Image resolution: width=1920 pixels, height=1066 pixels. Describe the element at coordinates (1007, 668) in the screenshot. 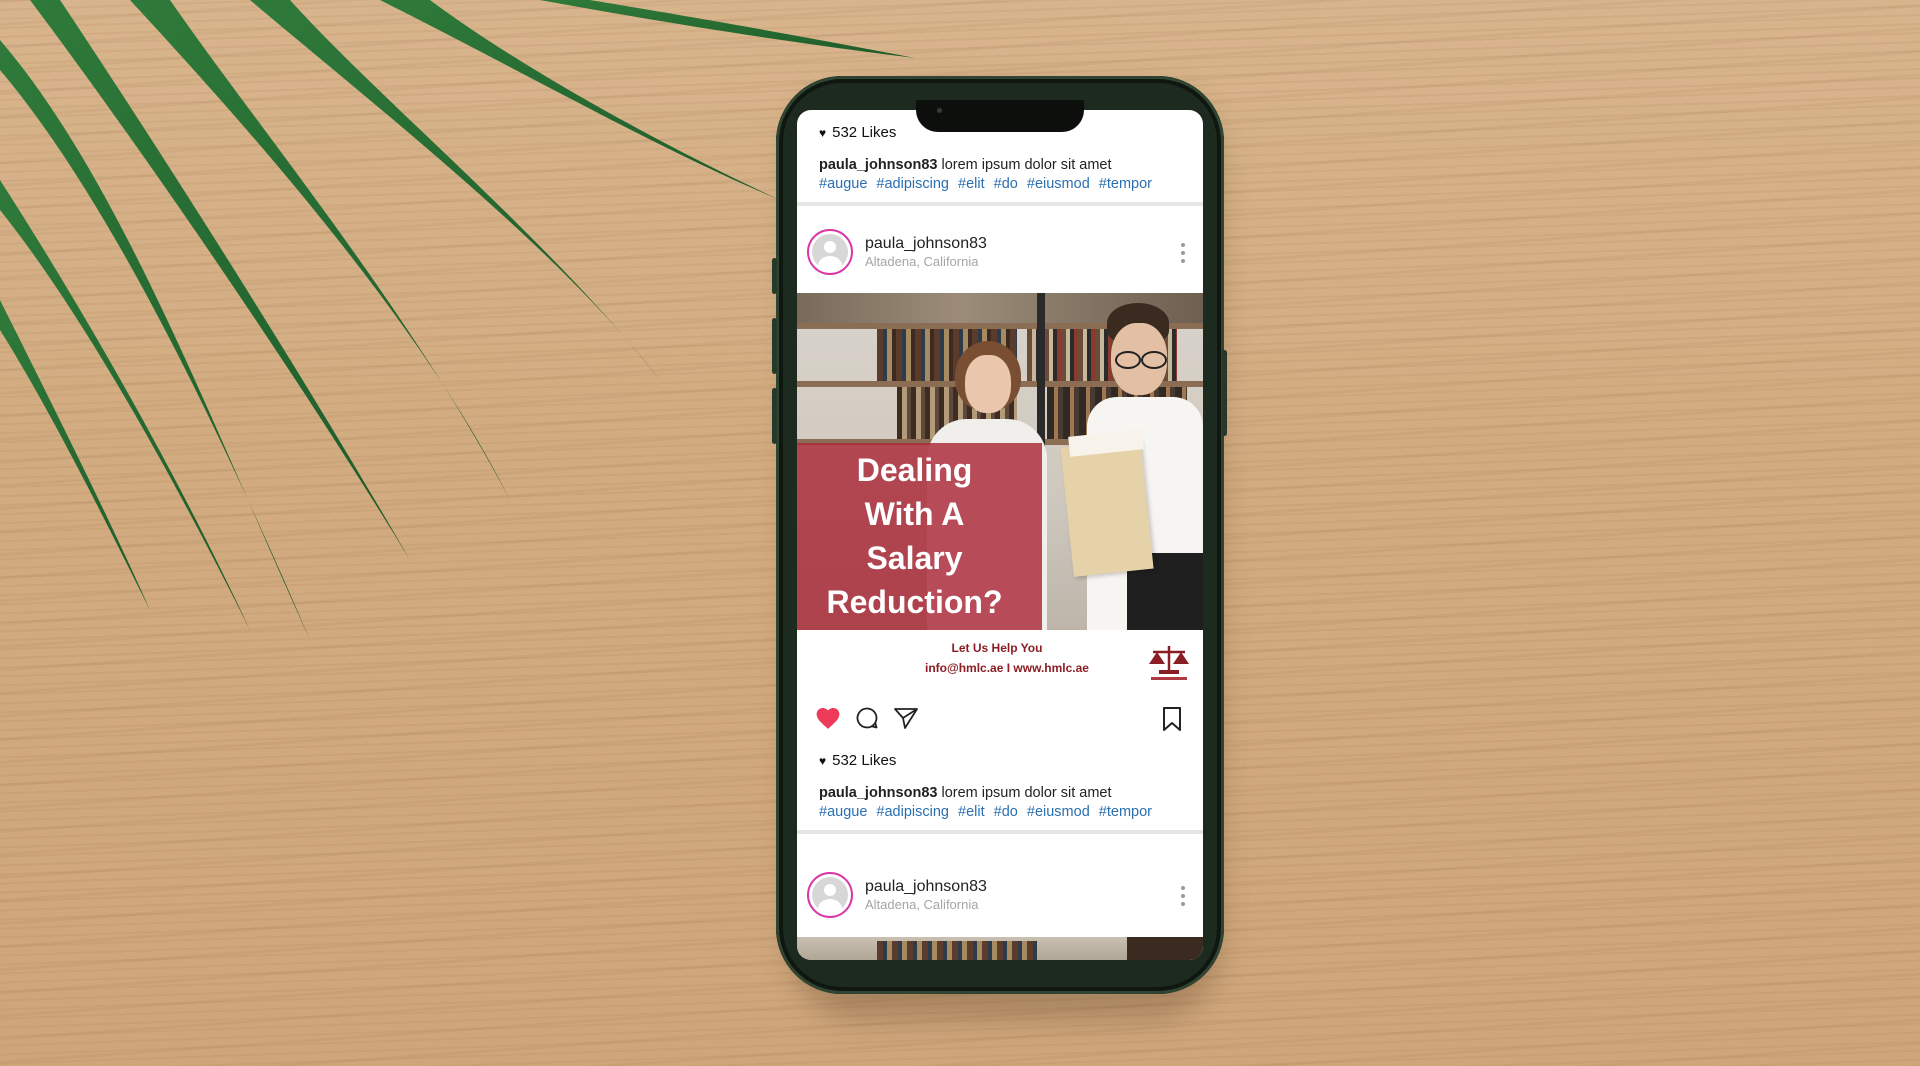

I see `banner-contact: info@hmlc.ae I www.hmlc.ae` at that location.